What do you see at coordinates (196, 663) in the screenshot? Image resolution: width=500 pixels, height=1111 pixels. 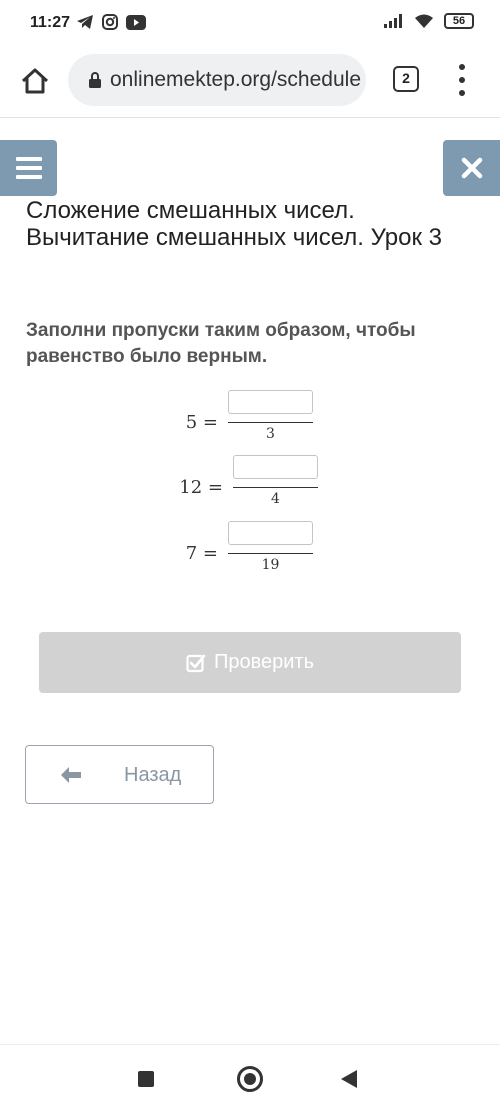 I see `checkbox-checked-icon` at bounding box center [196, 663].